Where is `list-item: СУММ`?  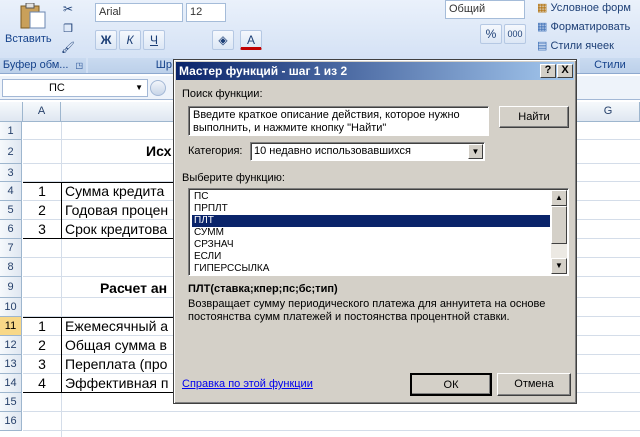 list-item: СУММ is located at coordinates (371, 233).